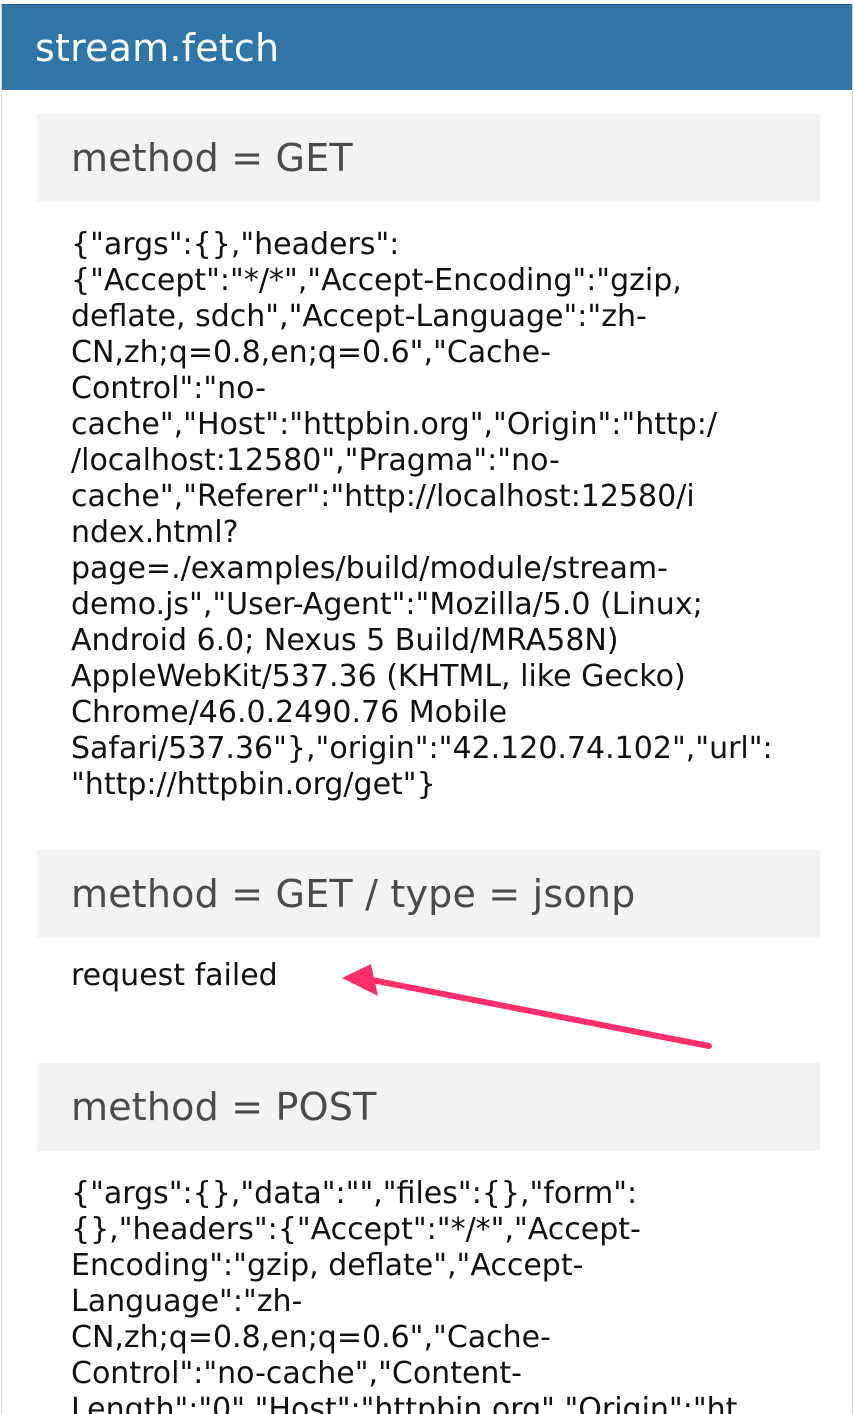  I want to click on section-header-post: method = POST, so click(428, 1107).